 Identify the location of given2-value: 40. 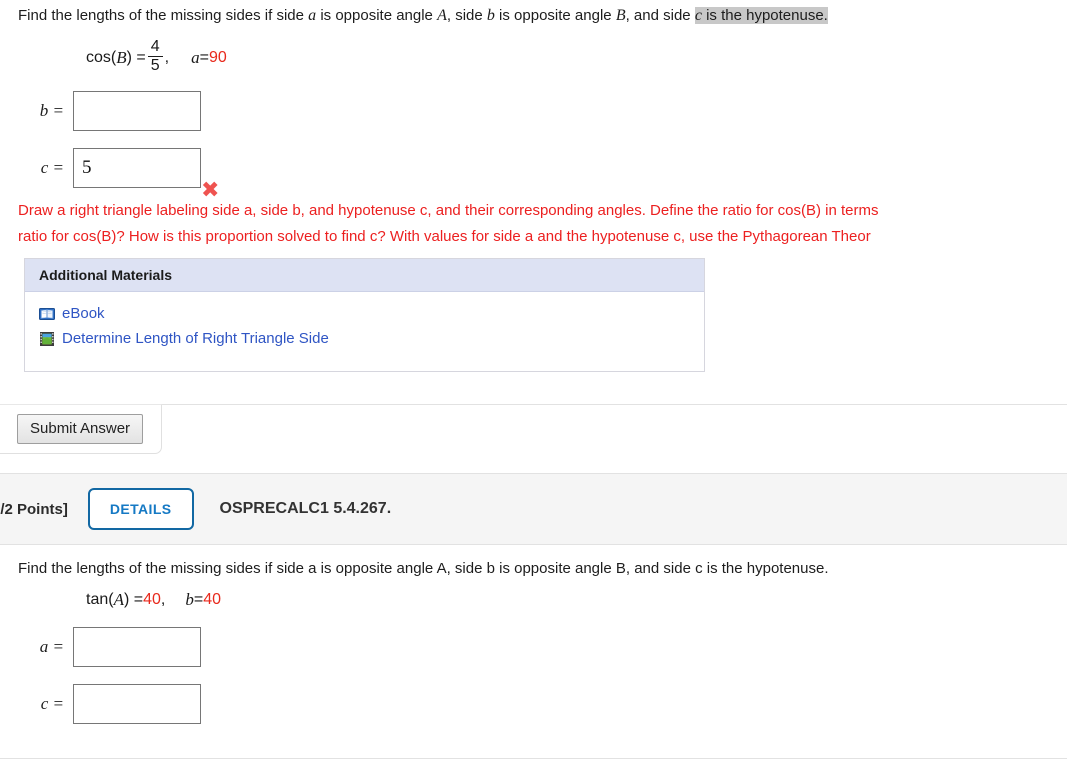
(152, 599).